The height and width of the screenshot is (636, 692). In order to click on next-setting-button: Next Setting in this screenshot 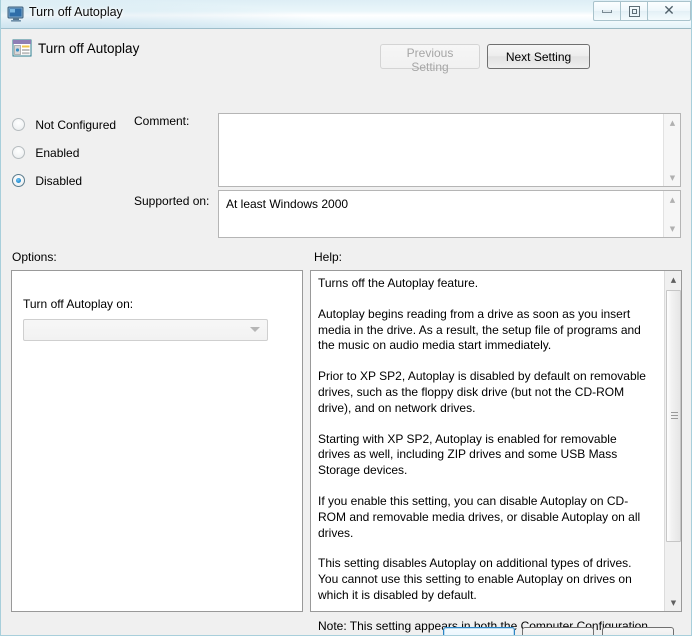, I will do `click(538, 56)`.